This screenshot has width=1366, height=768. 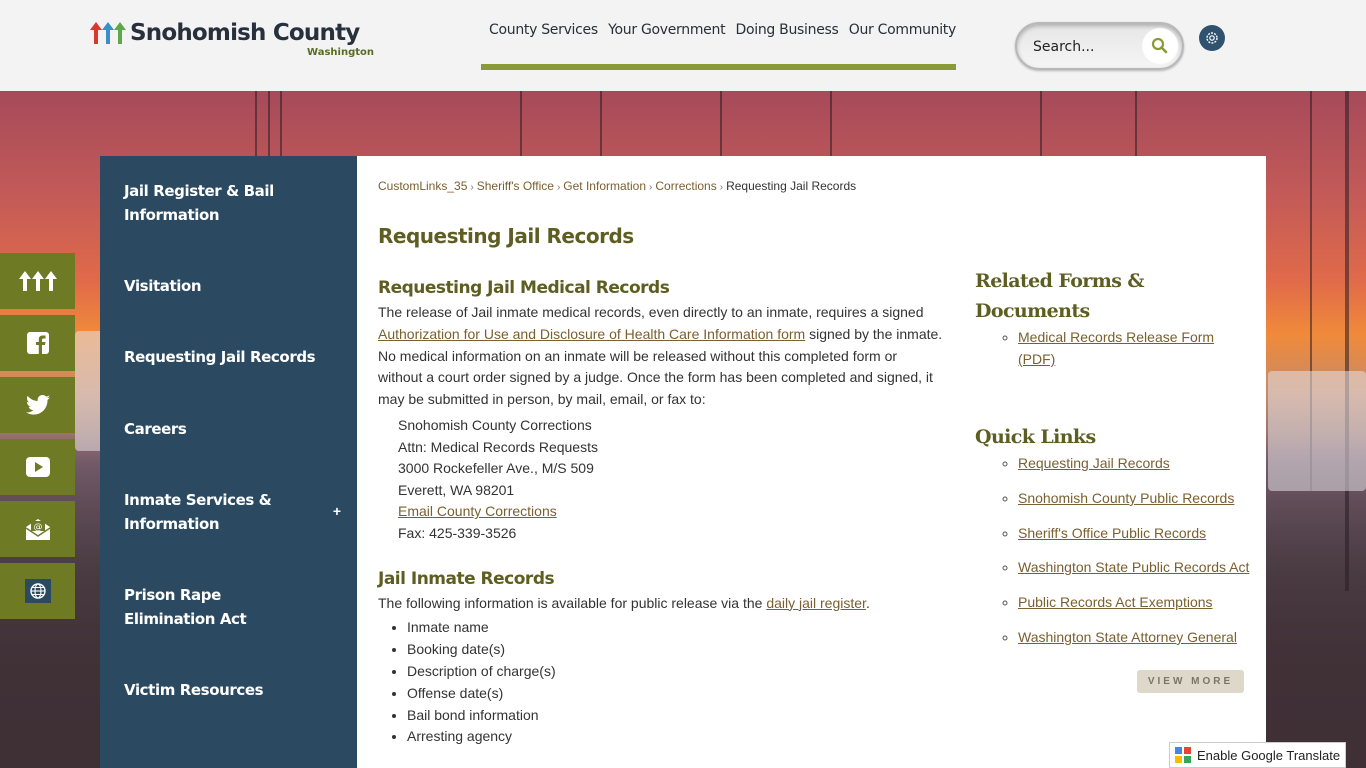 I want to click on quick-link-exemptions: Public Records Act Exemptions, so click(x=1115, y=602).